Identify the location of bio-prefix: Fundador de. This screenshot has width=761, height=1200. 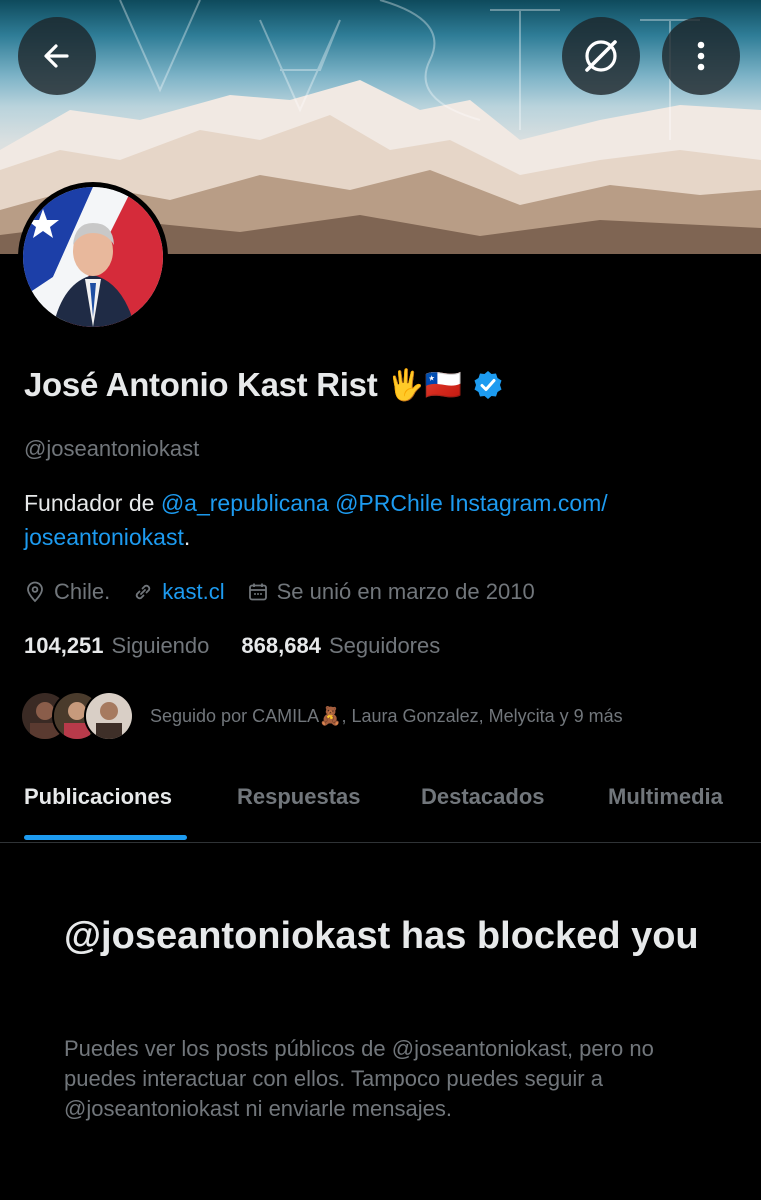
(92, 503).